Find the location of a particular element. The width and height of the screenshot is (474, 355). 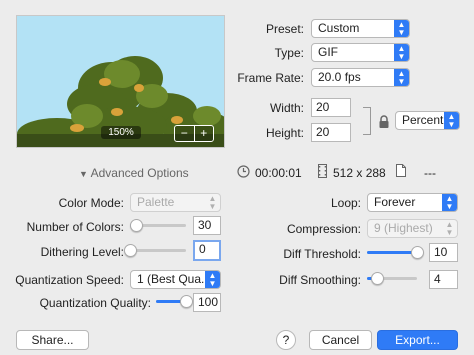

disclosure-triangle-icon: ▼ is located at coordinates (83, 174).